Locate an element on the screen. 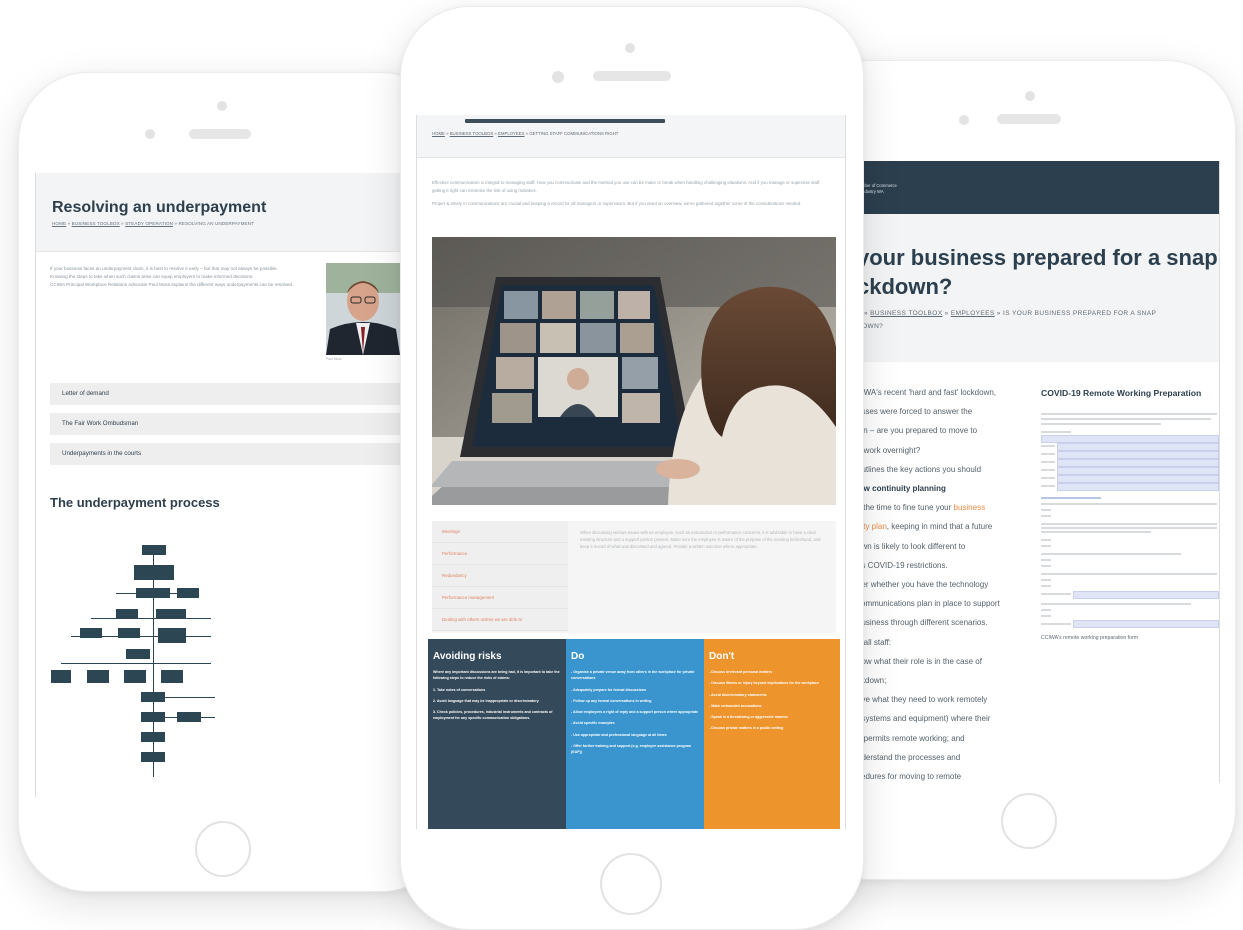  form-caption: CCIWA's remote working preparation form is located at coordinates (1090, 638).